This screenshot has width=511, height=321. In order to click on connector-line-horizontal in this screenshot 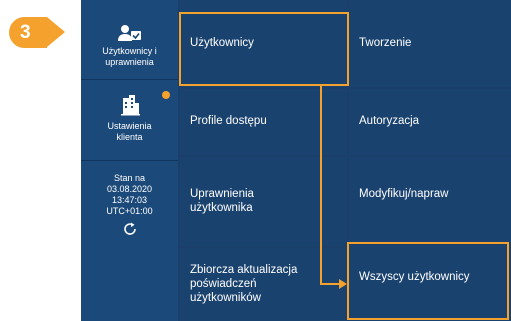, I will do `click(330, 284)`.